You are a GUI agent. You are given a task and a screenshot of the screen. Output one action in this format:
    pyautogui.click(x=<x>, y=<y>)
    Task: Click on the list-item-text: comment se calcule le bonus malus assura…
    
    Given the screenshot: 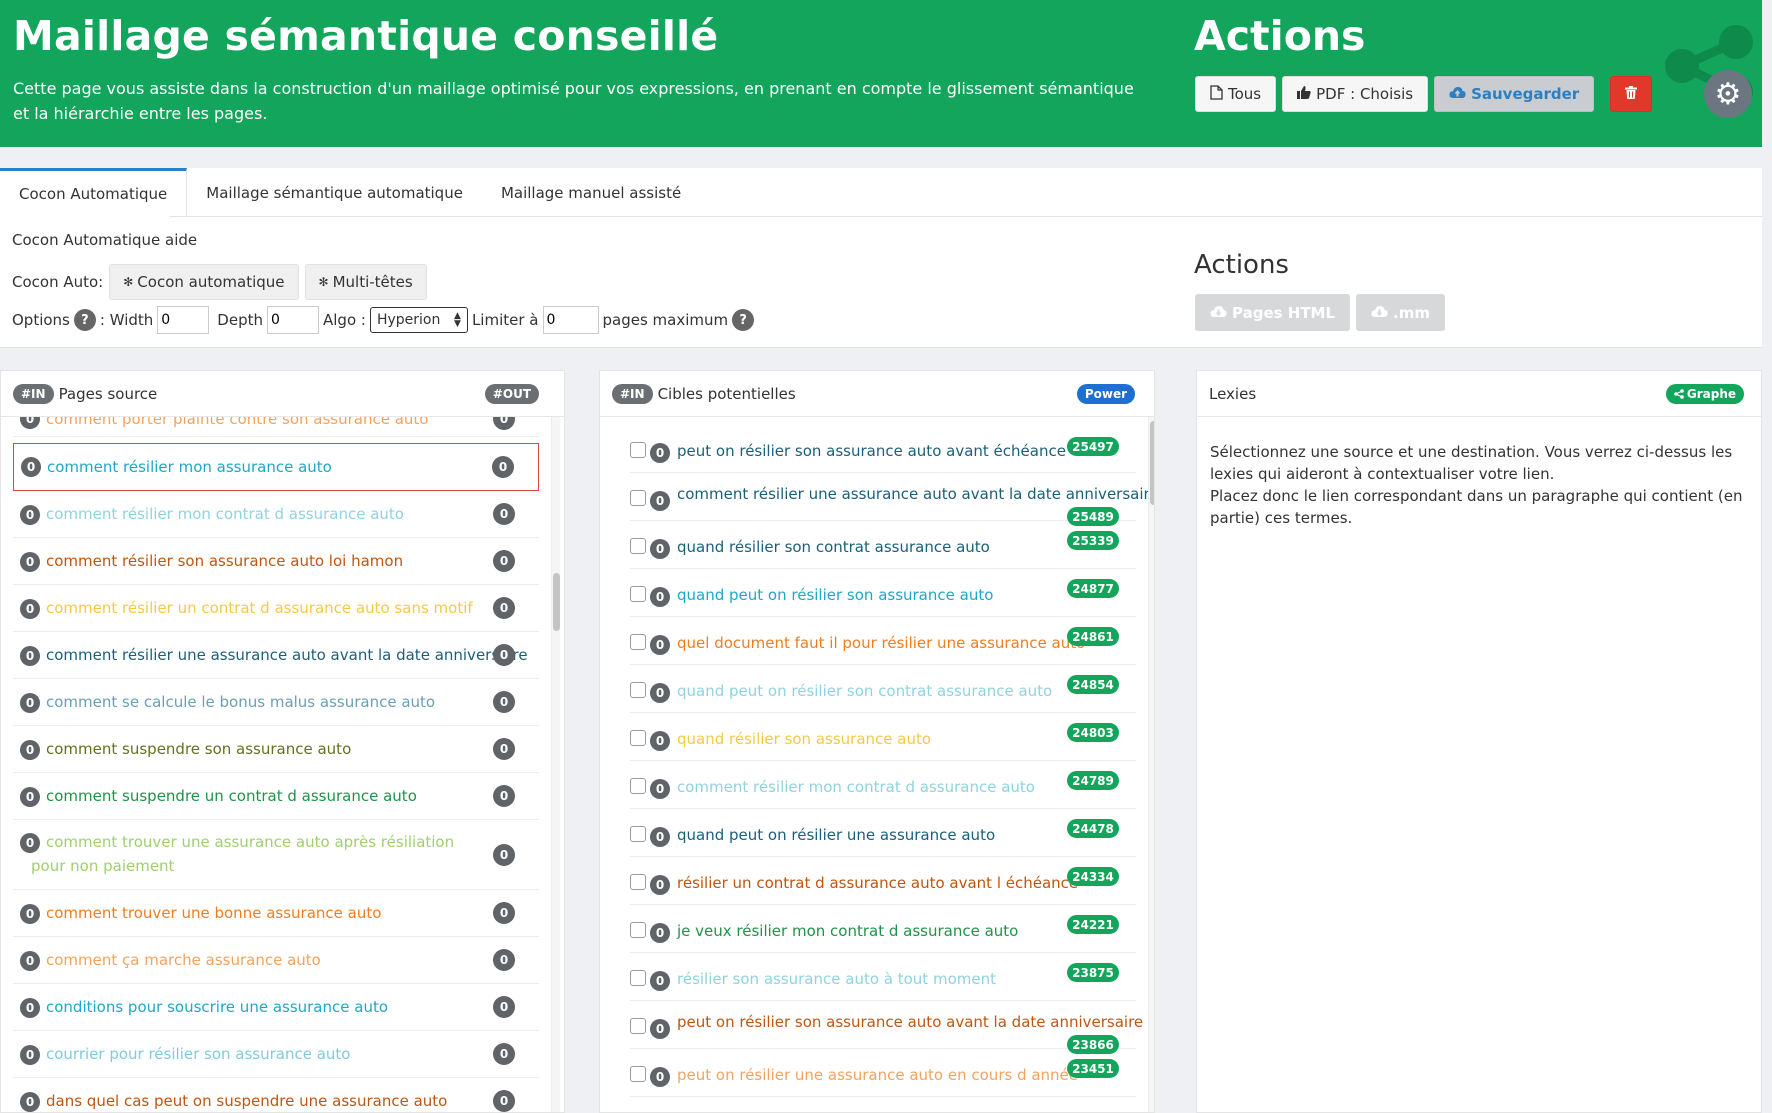 What is the action you would take?
    pyautogui.click(x=240, y=702)
    